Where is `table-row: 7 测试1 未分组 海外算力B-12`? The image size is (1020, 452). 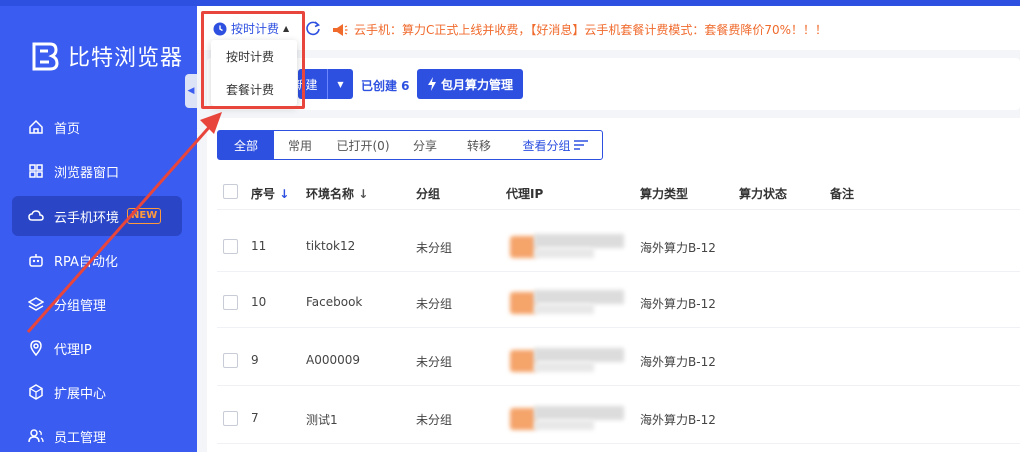 table-row: 7 测试1 未分组 海外算力B-12 is located at coordinates (618, 419).